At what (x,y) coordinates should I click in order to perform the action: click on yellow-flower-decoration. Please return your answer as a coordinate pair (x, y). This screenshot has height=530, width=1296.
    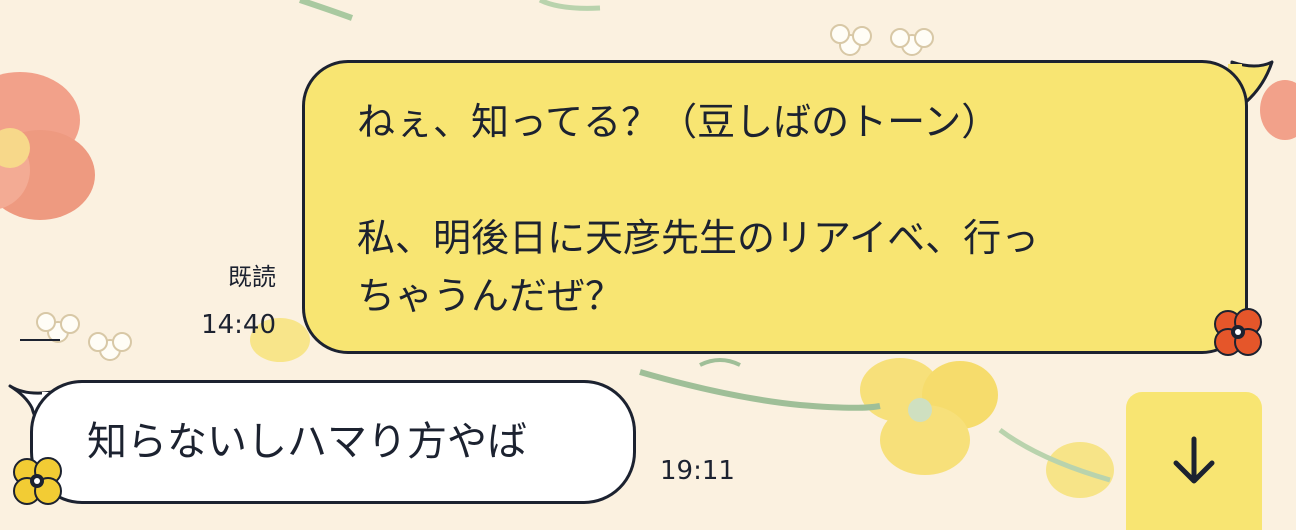
    Looking at the image, I should click on (987, 428).